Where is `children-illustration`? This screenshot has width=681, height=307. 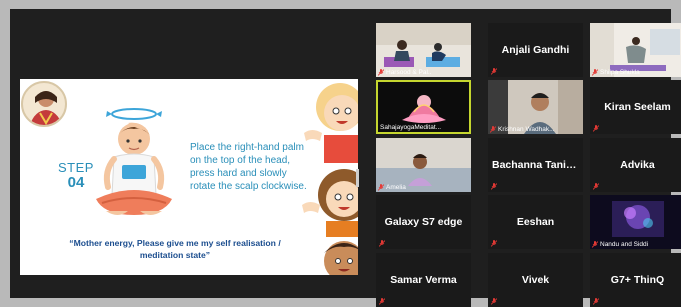
children-illustration is located at coordinates (329, 177).